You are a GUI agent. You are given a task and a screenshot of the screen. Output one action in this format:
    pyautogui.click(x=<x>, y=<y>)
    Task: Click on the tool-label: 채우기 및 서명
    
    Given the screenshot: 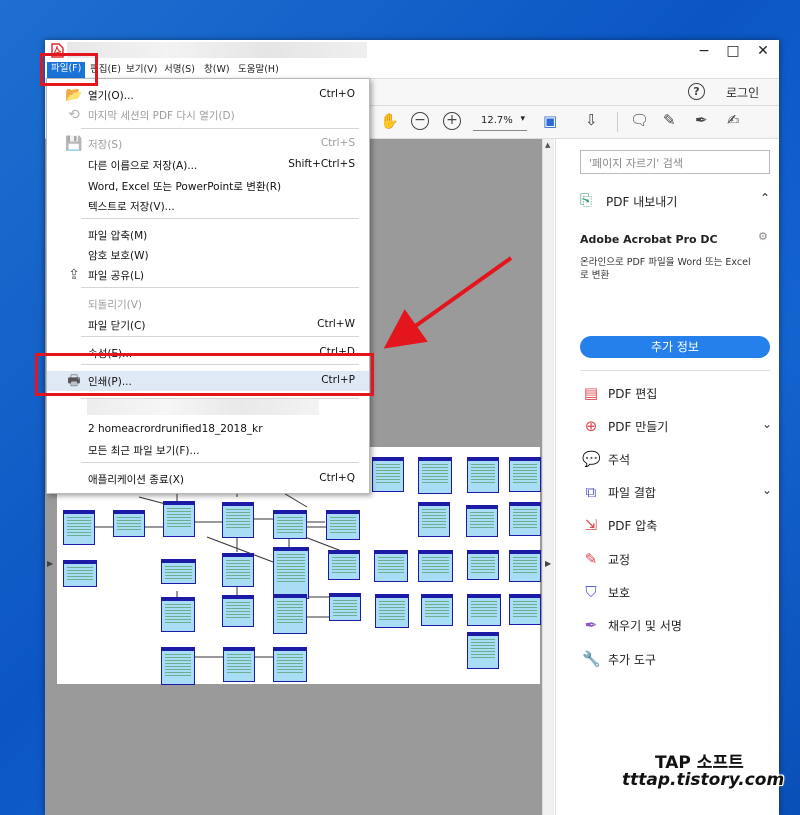 What is the action you would take?
    pyautogui.click(x=645, y=626)
    